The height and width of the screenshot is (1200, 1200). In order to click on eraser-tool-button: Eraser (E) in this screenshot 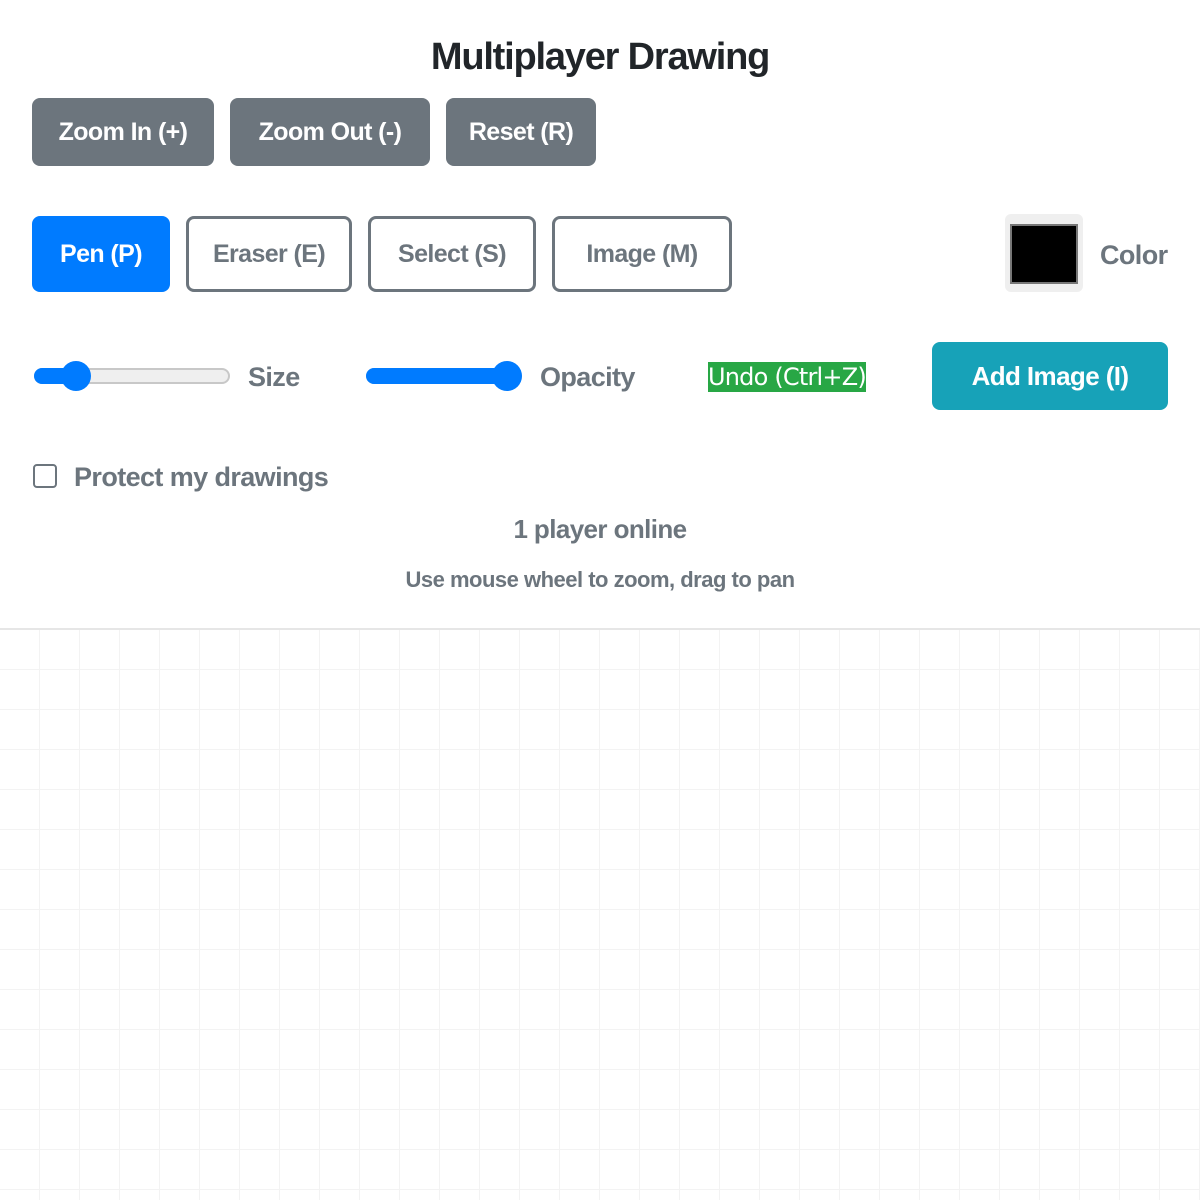, I will do `click(269, 254)`.